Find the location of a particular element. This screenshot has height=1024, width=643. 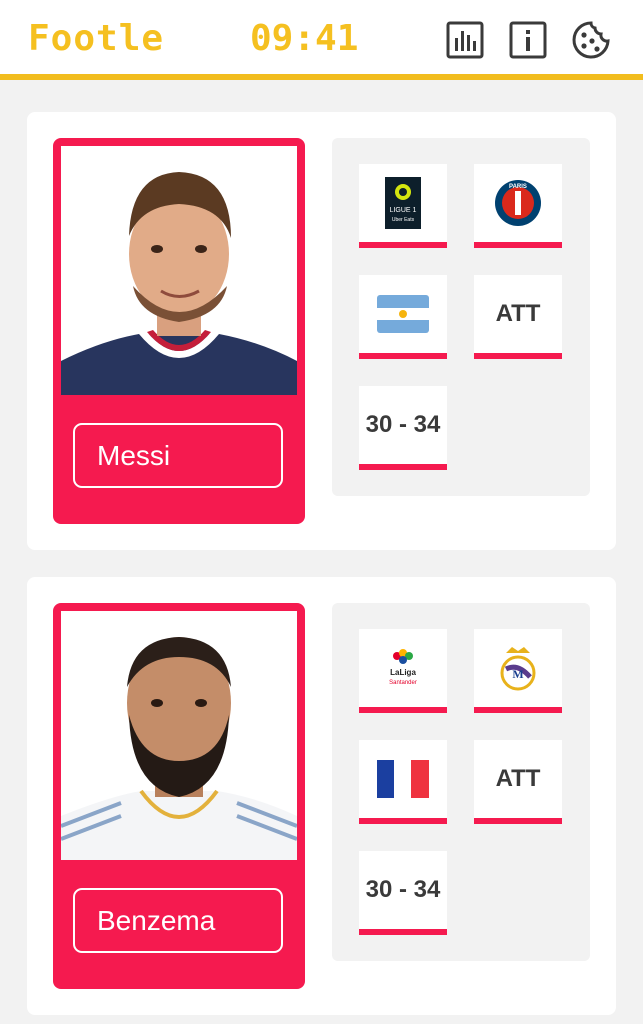

club-clue: PARIS is located at coordinates (518, 206).